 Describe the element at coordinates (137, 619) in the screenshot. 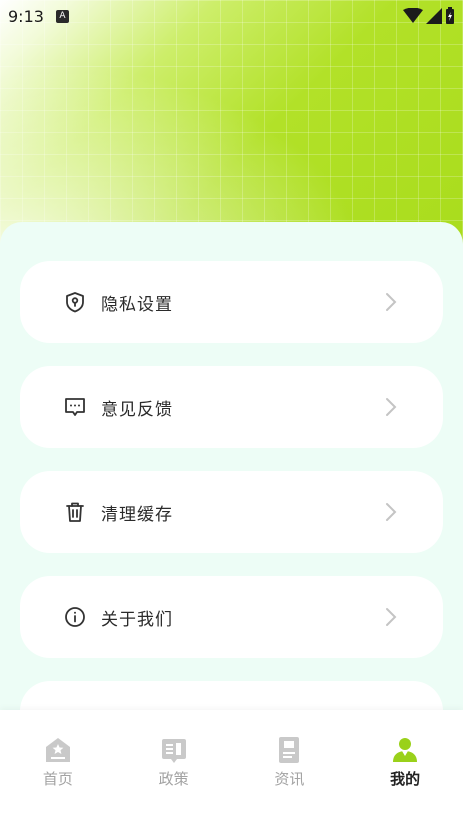

I see `about-us-label: 关于我们` at that location.